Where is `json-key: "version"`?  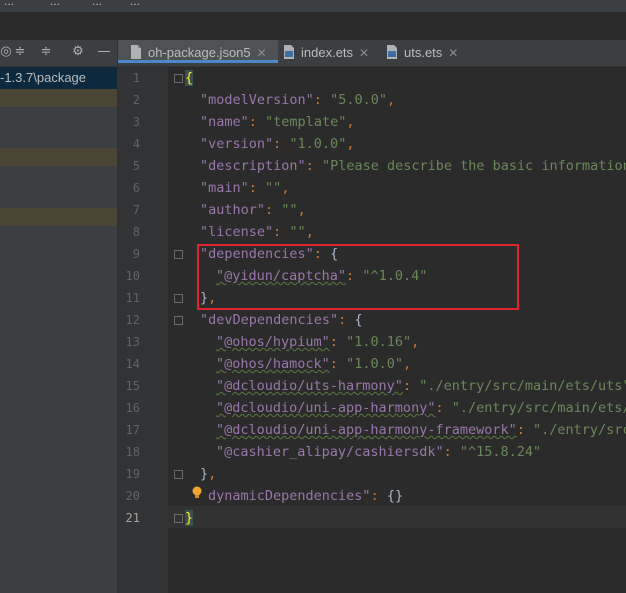 json-key: "version" is located at coordinates (237, 144).